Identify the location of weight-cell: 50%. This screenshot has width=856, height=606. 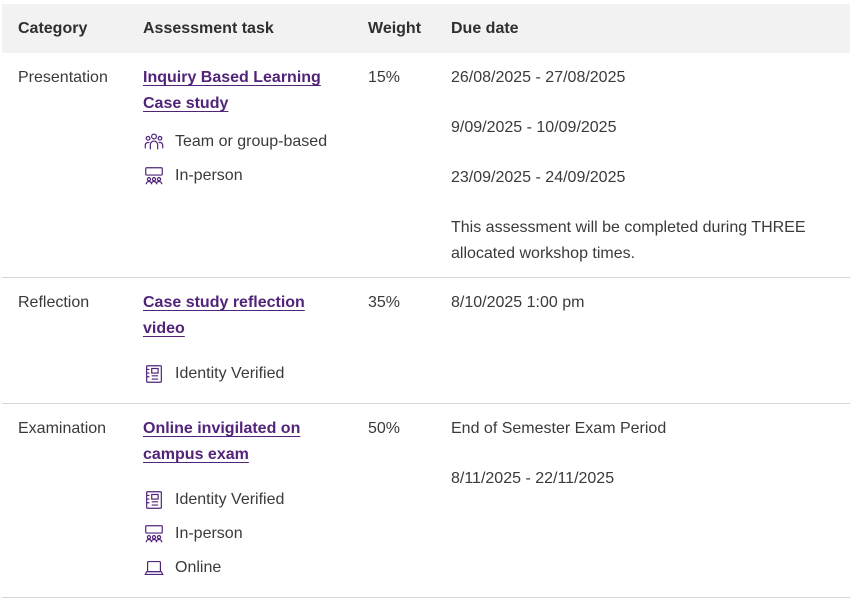
(384, 428).